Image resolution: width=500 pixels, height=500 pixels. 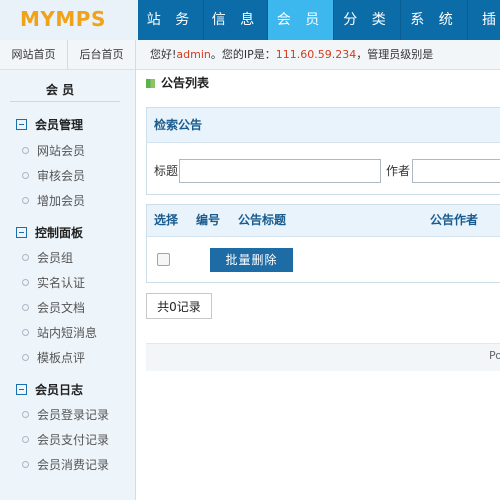 I want to click on sidebar-item-site-members: 网站会员, so click(x=53, y=151).